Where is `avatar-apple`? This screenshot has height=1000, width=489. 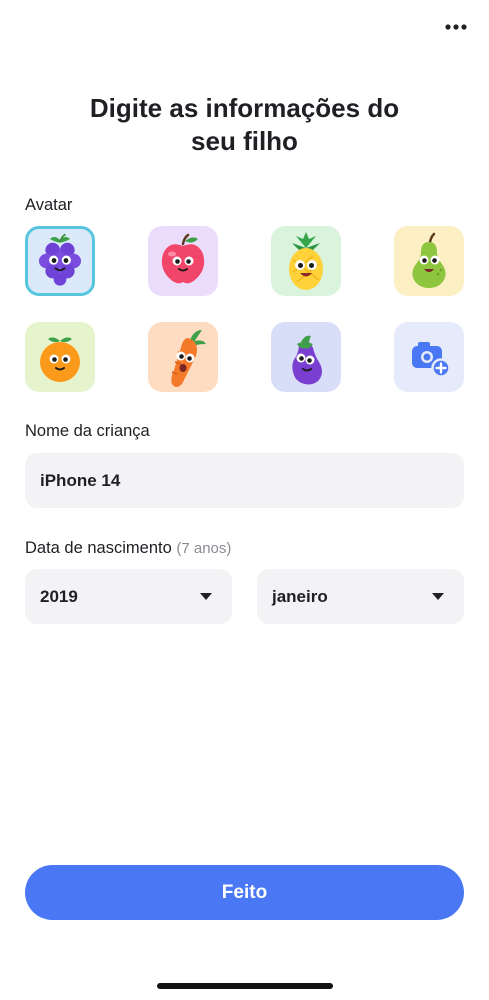 avatar-apple is located at coordinates (183, 261).